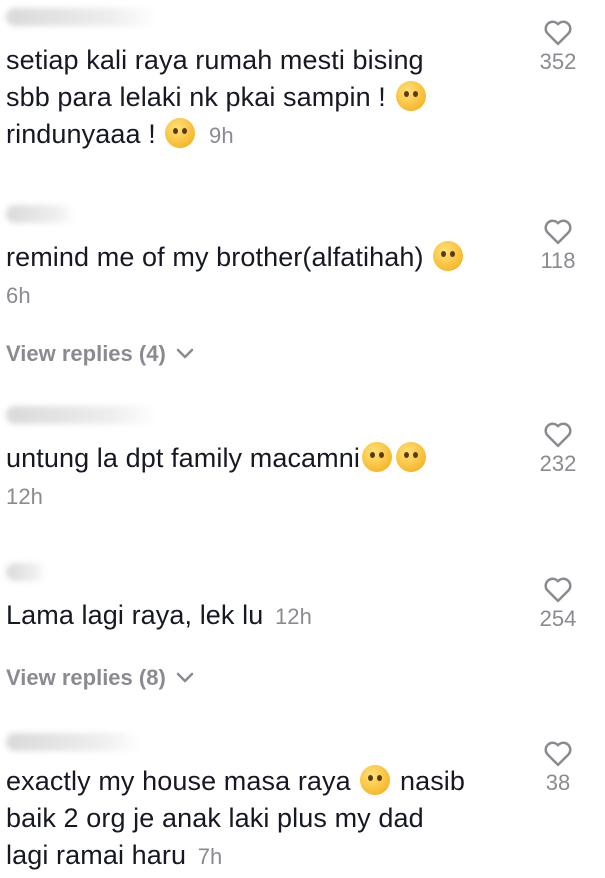 This screenshot has width=605, height=878. What do you see at coordinates (159, 615) in the screenshot?
I see `comment-text: Lama lagi raya, lek lu 12h` at bounding box center [159, 615].